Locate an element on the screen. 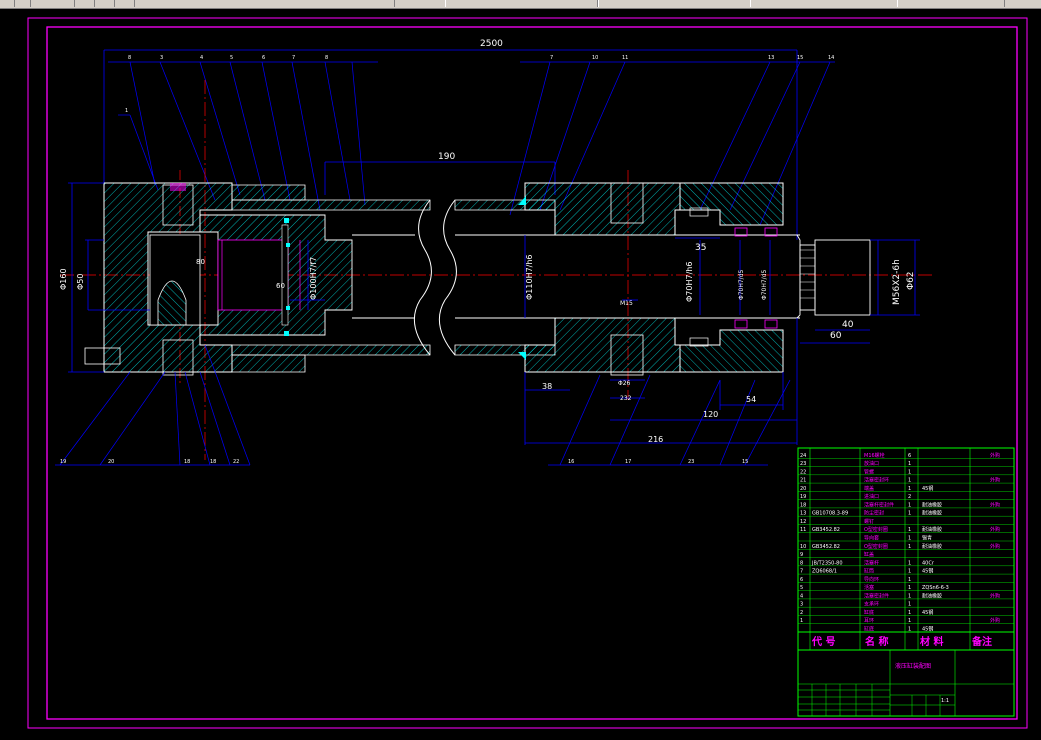 Image resolution: width=1041 pixels, height=740 pixels. title-block-title: 液压缸装配图 is located at coordinates (913, 666).